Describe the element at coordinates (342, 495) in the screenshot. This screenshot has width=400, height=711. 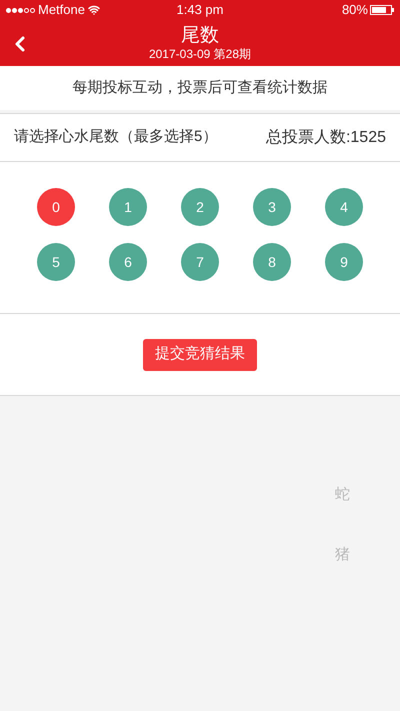
I see `faint-label: 蛇` at that location.